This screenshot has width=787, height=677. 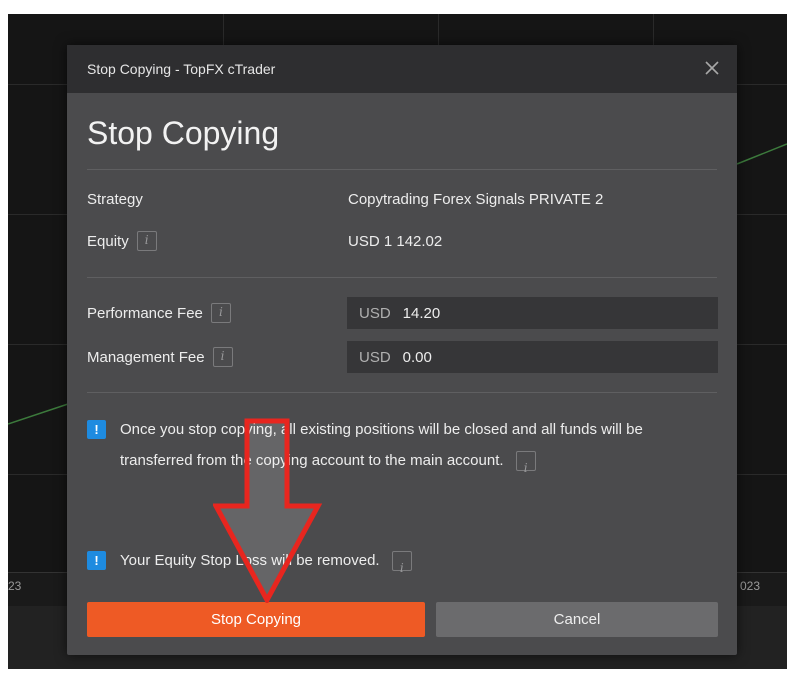 I want to click on notice-text: Your Equity Stop Loss will be removed., so click(x=250, y=560).